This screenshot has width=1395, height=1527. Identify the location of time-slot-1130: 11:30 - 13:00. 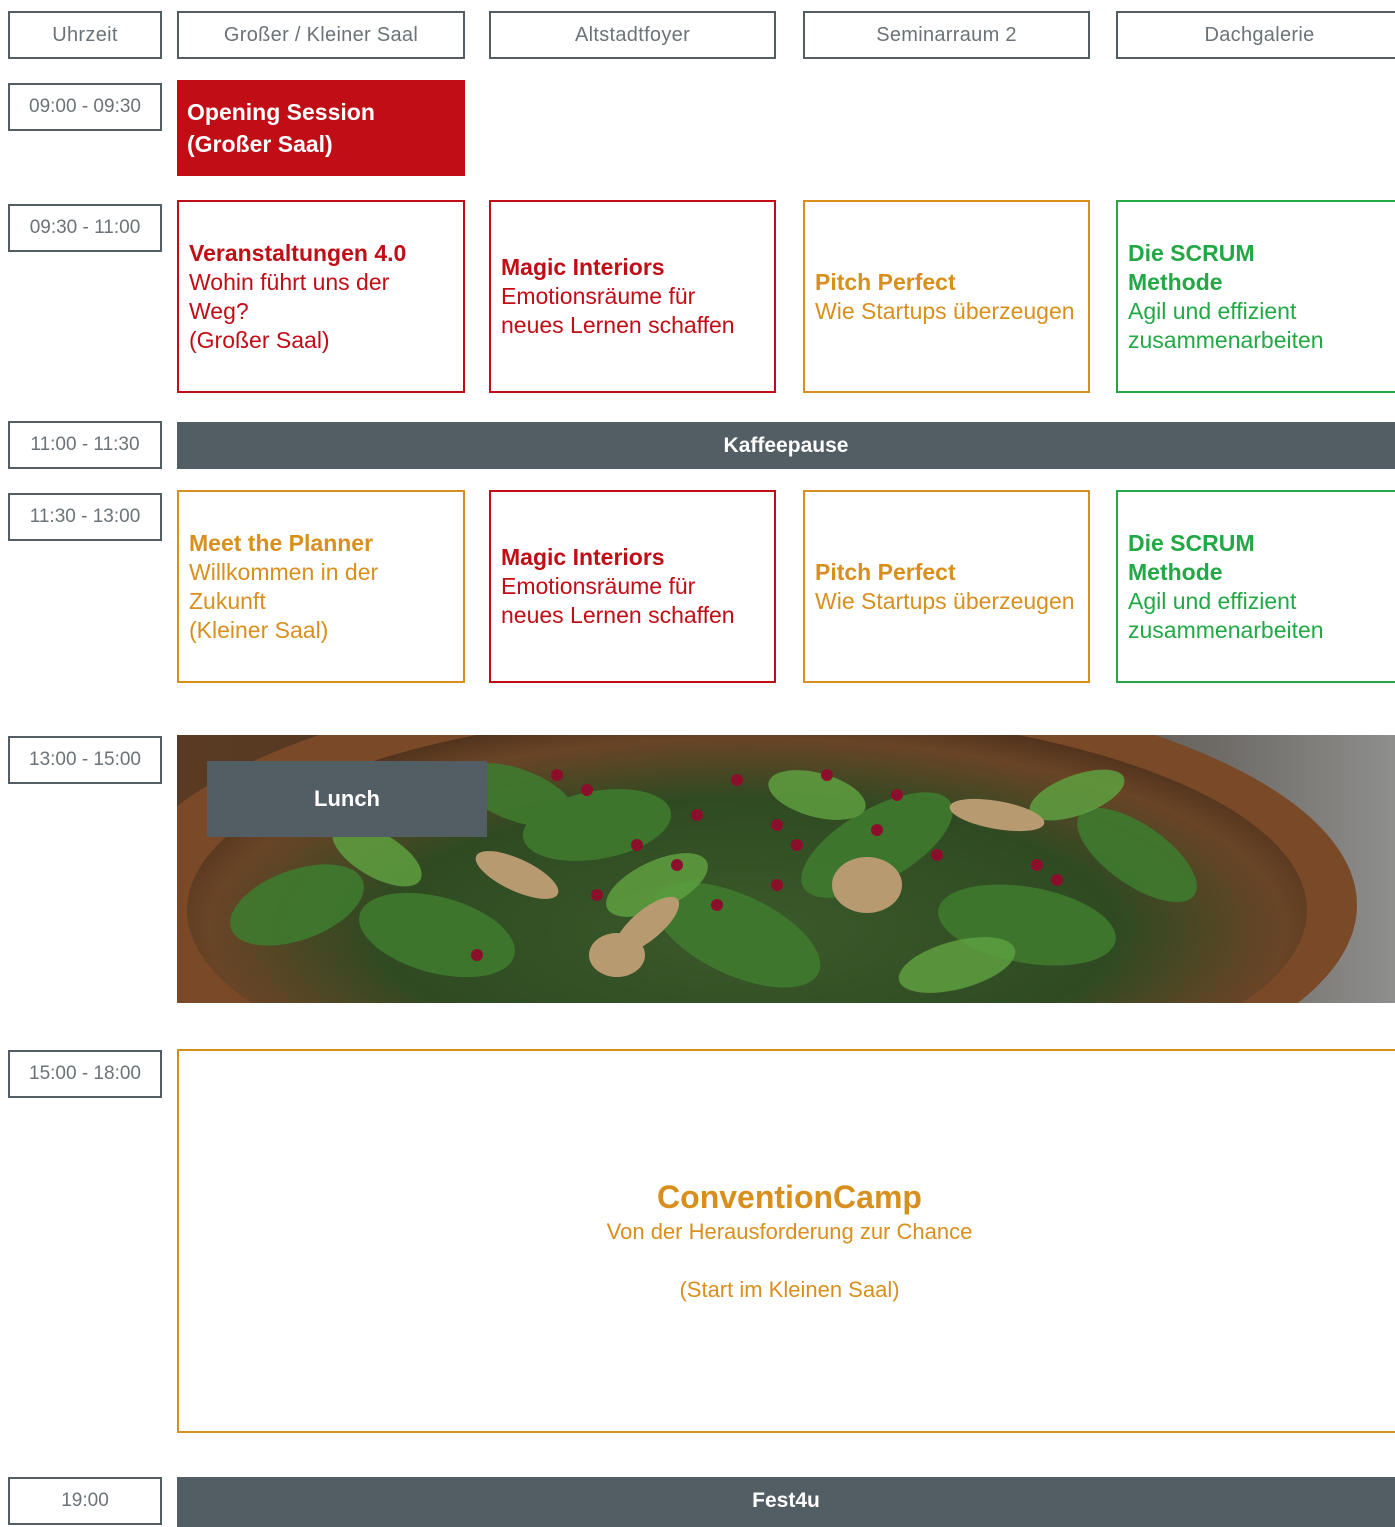
(85, 517).